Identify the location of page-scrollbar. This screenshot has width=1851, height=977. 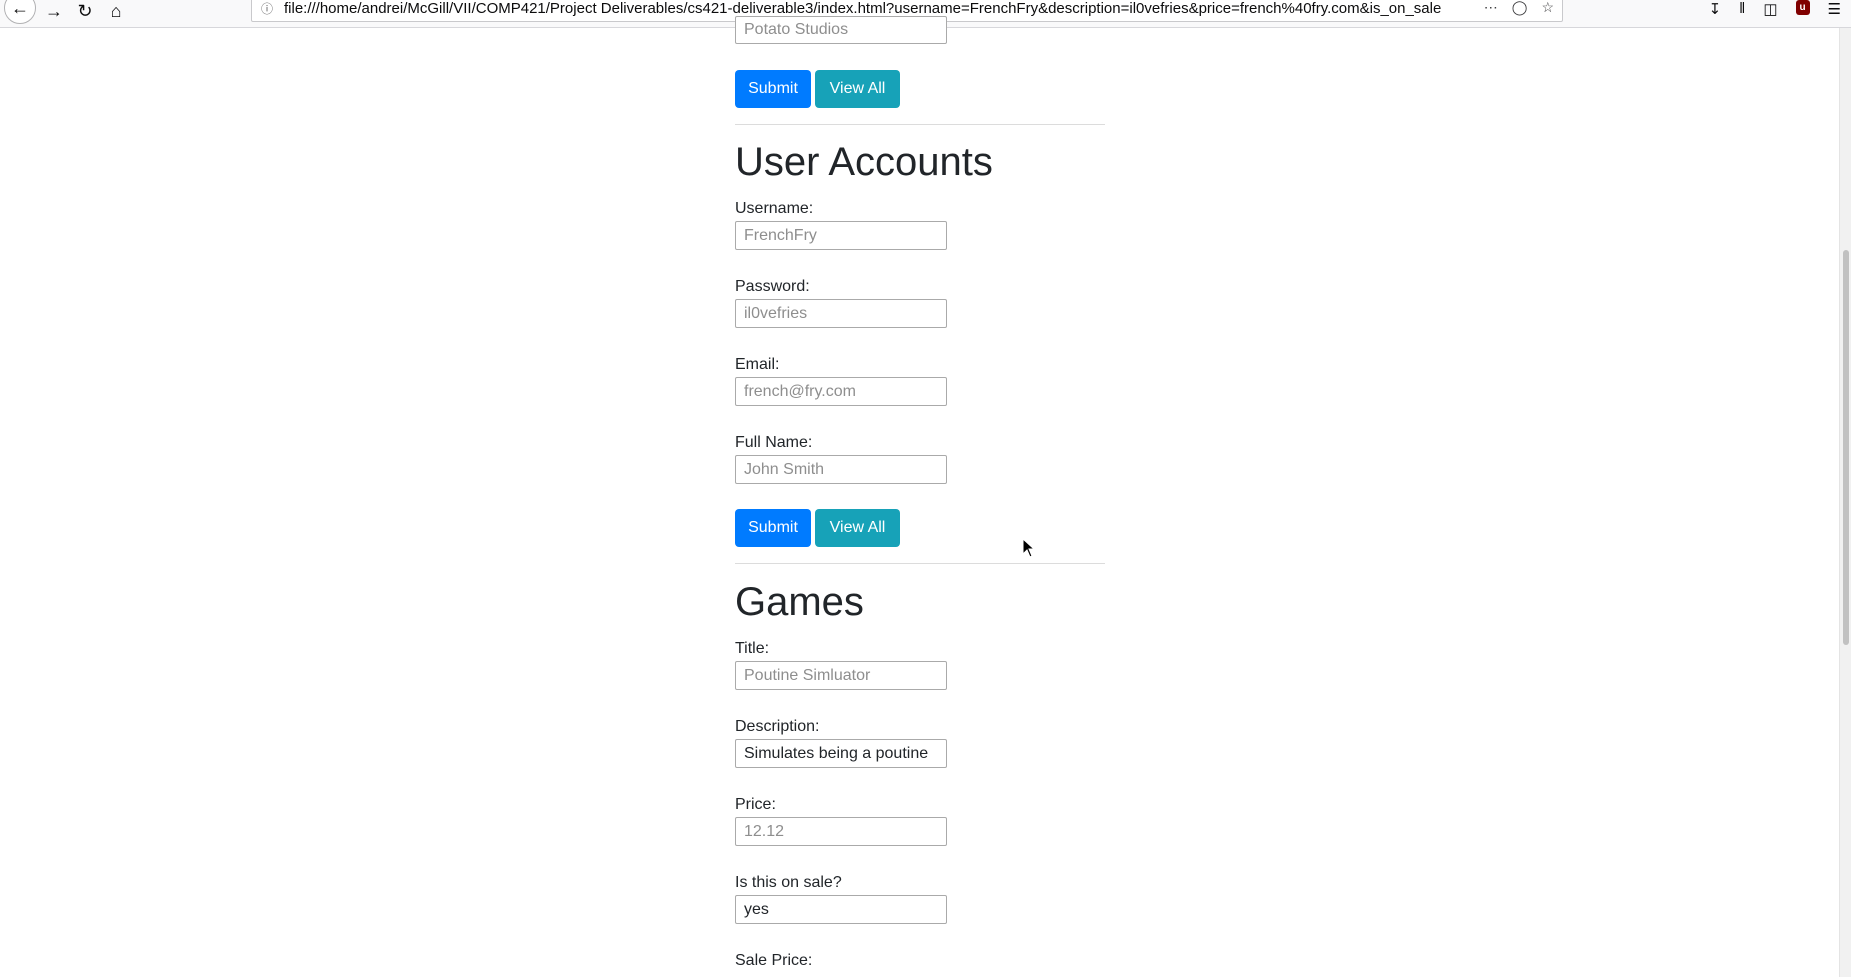
(1845, 502).